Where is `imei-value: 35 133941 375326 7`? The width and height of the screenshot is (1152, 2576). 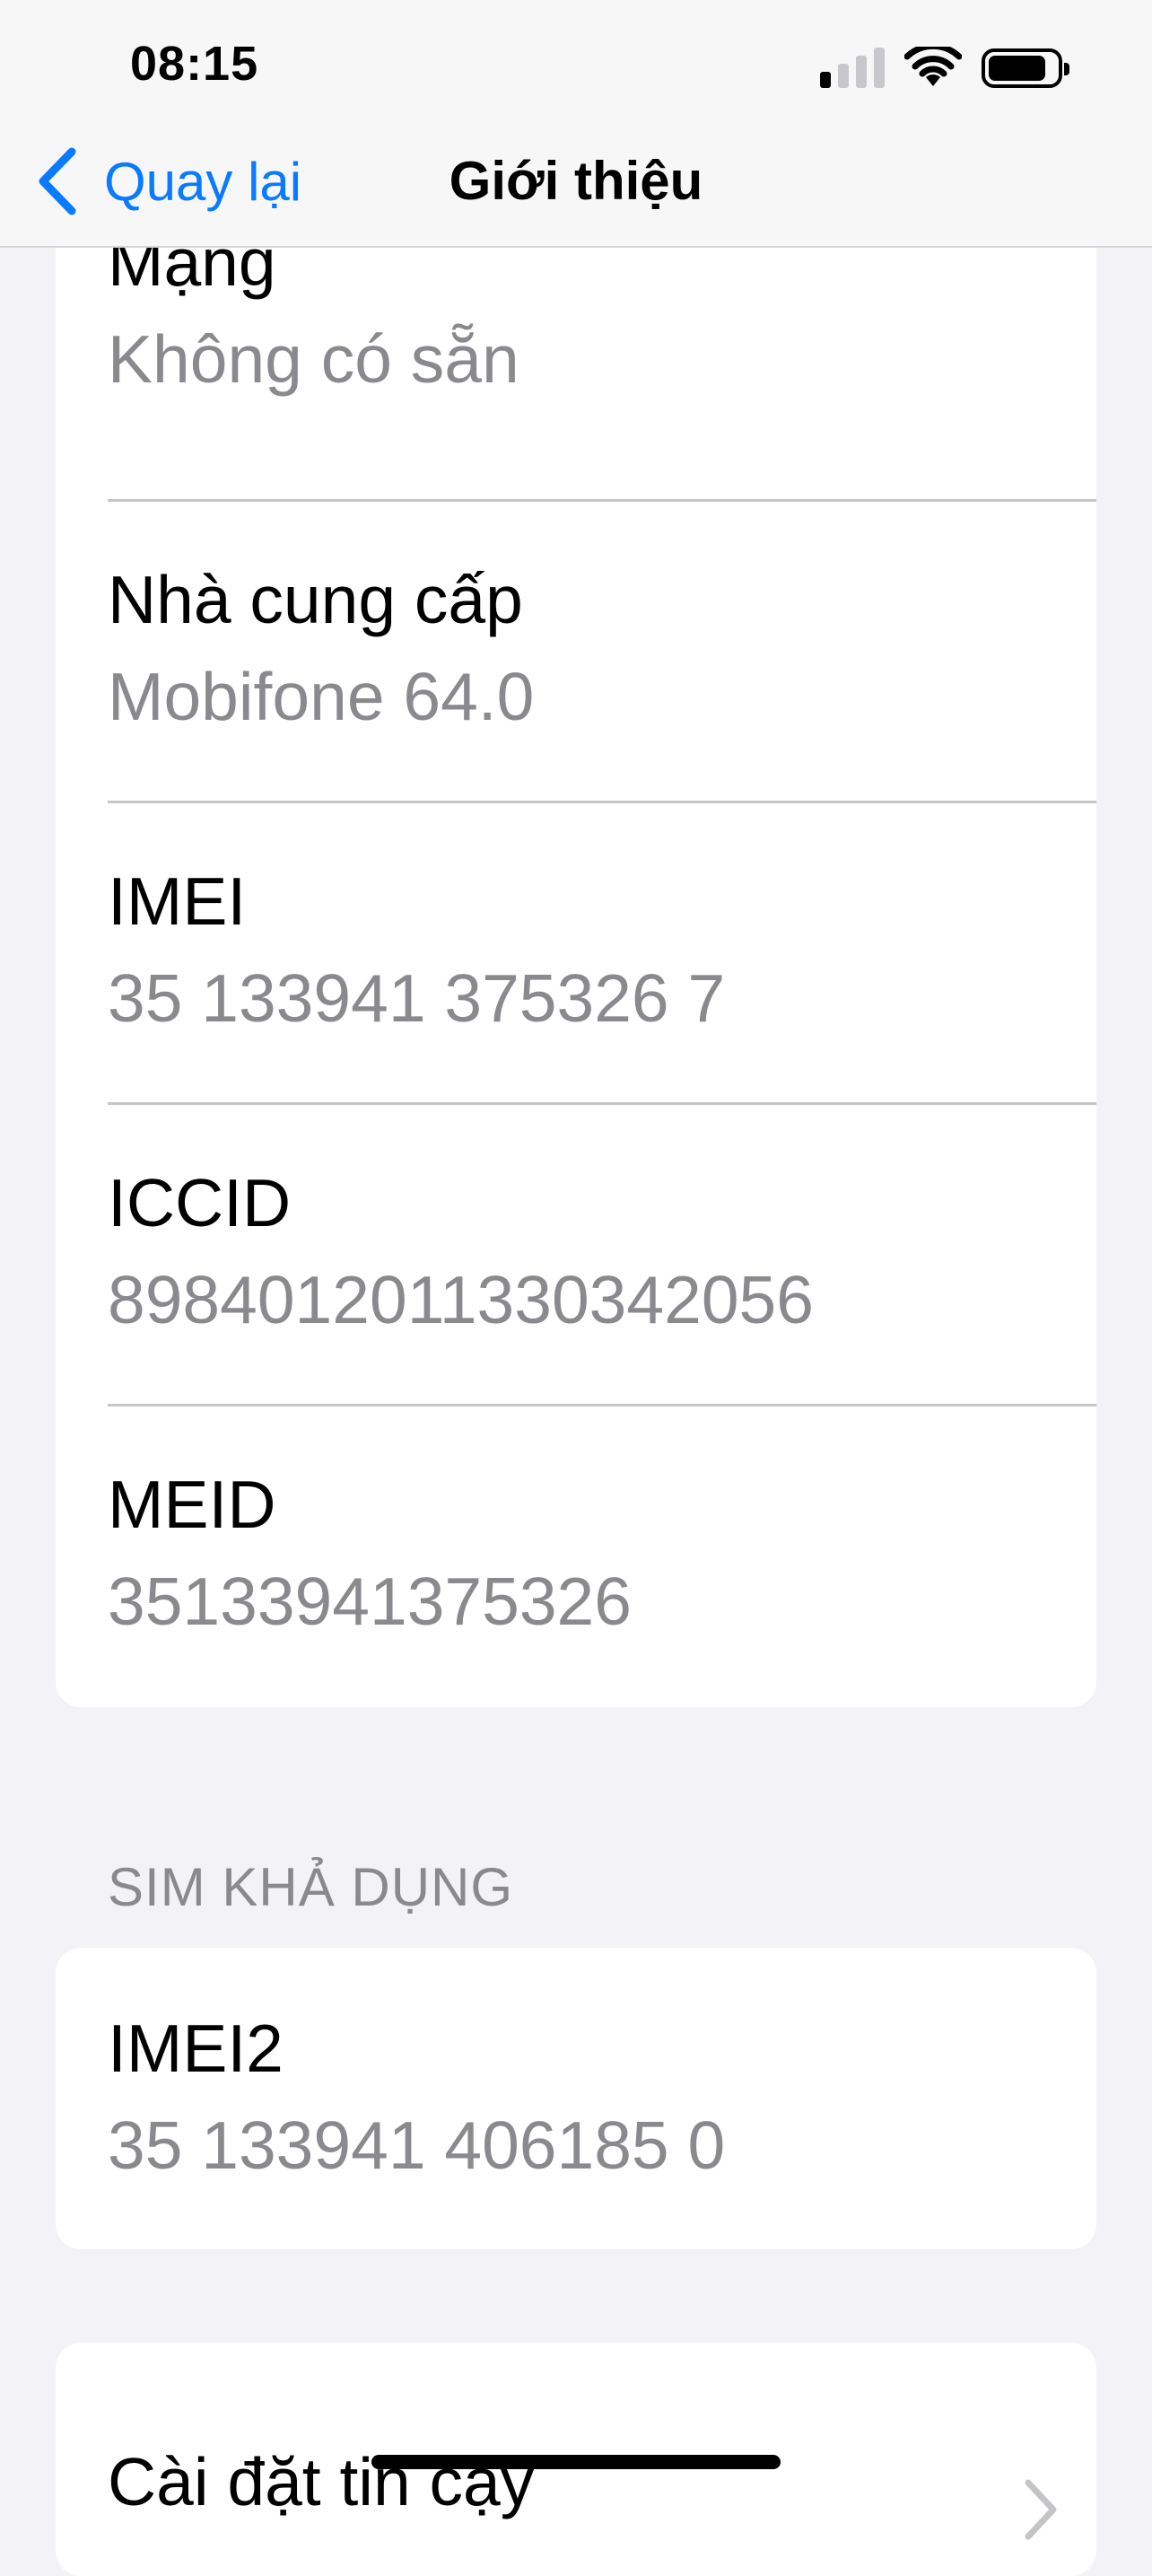
imei-value: 35 133941 375326 7 is located at coordinates (417, 998).